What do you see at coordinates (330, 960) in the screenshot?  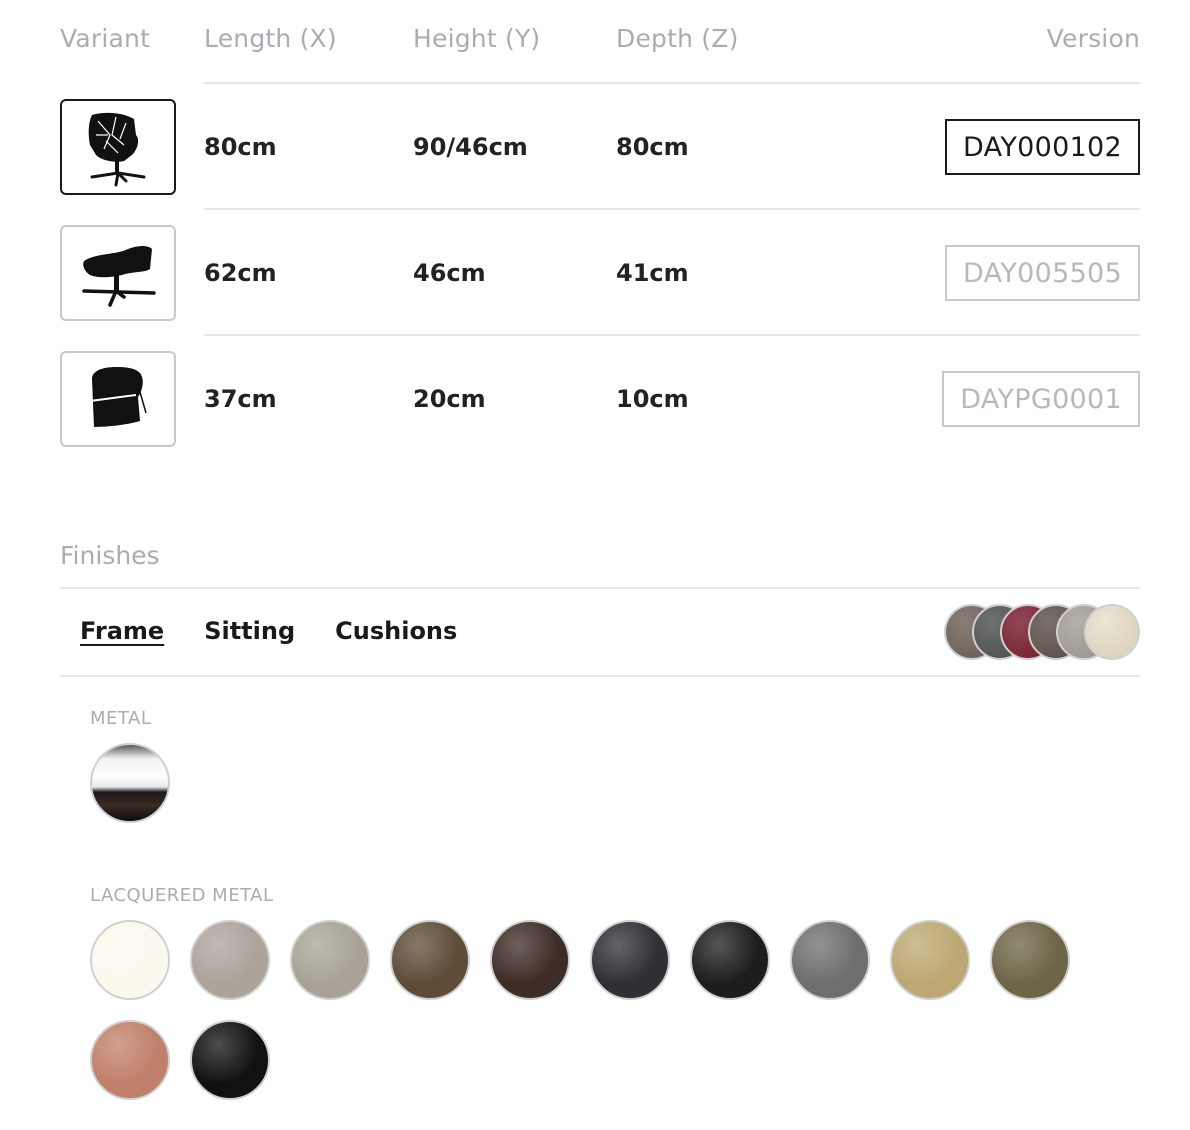 I see `swatch-sand` at bounding box center [330, 960].